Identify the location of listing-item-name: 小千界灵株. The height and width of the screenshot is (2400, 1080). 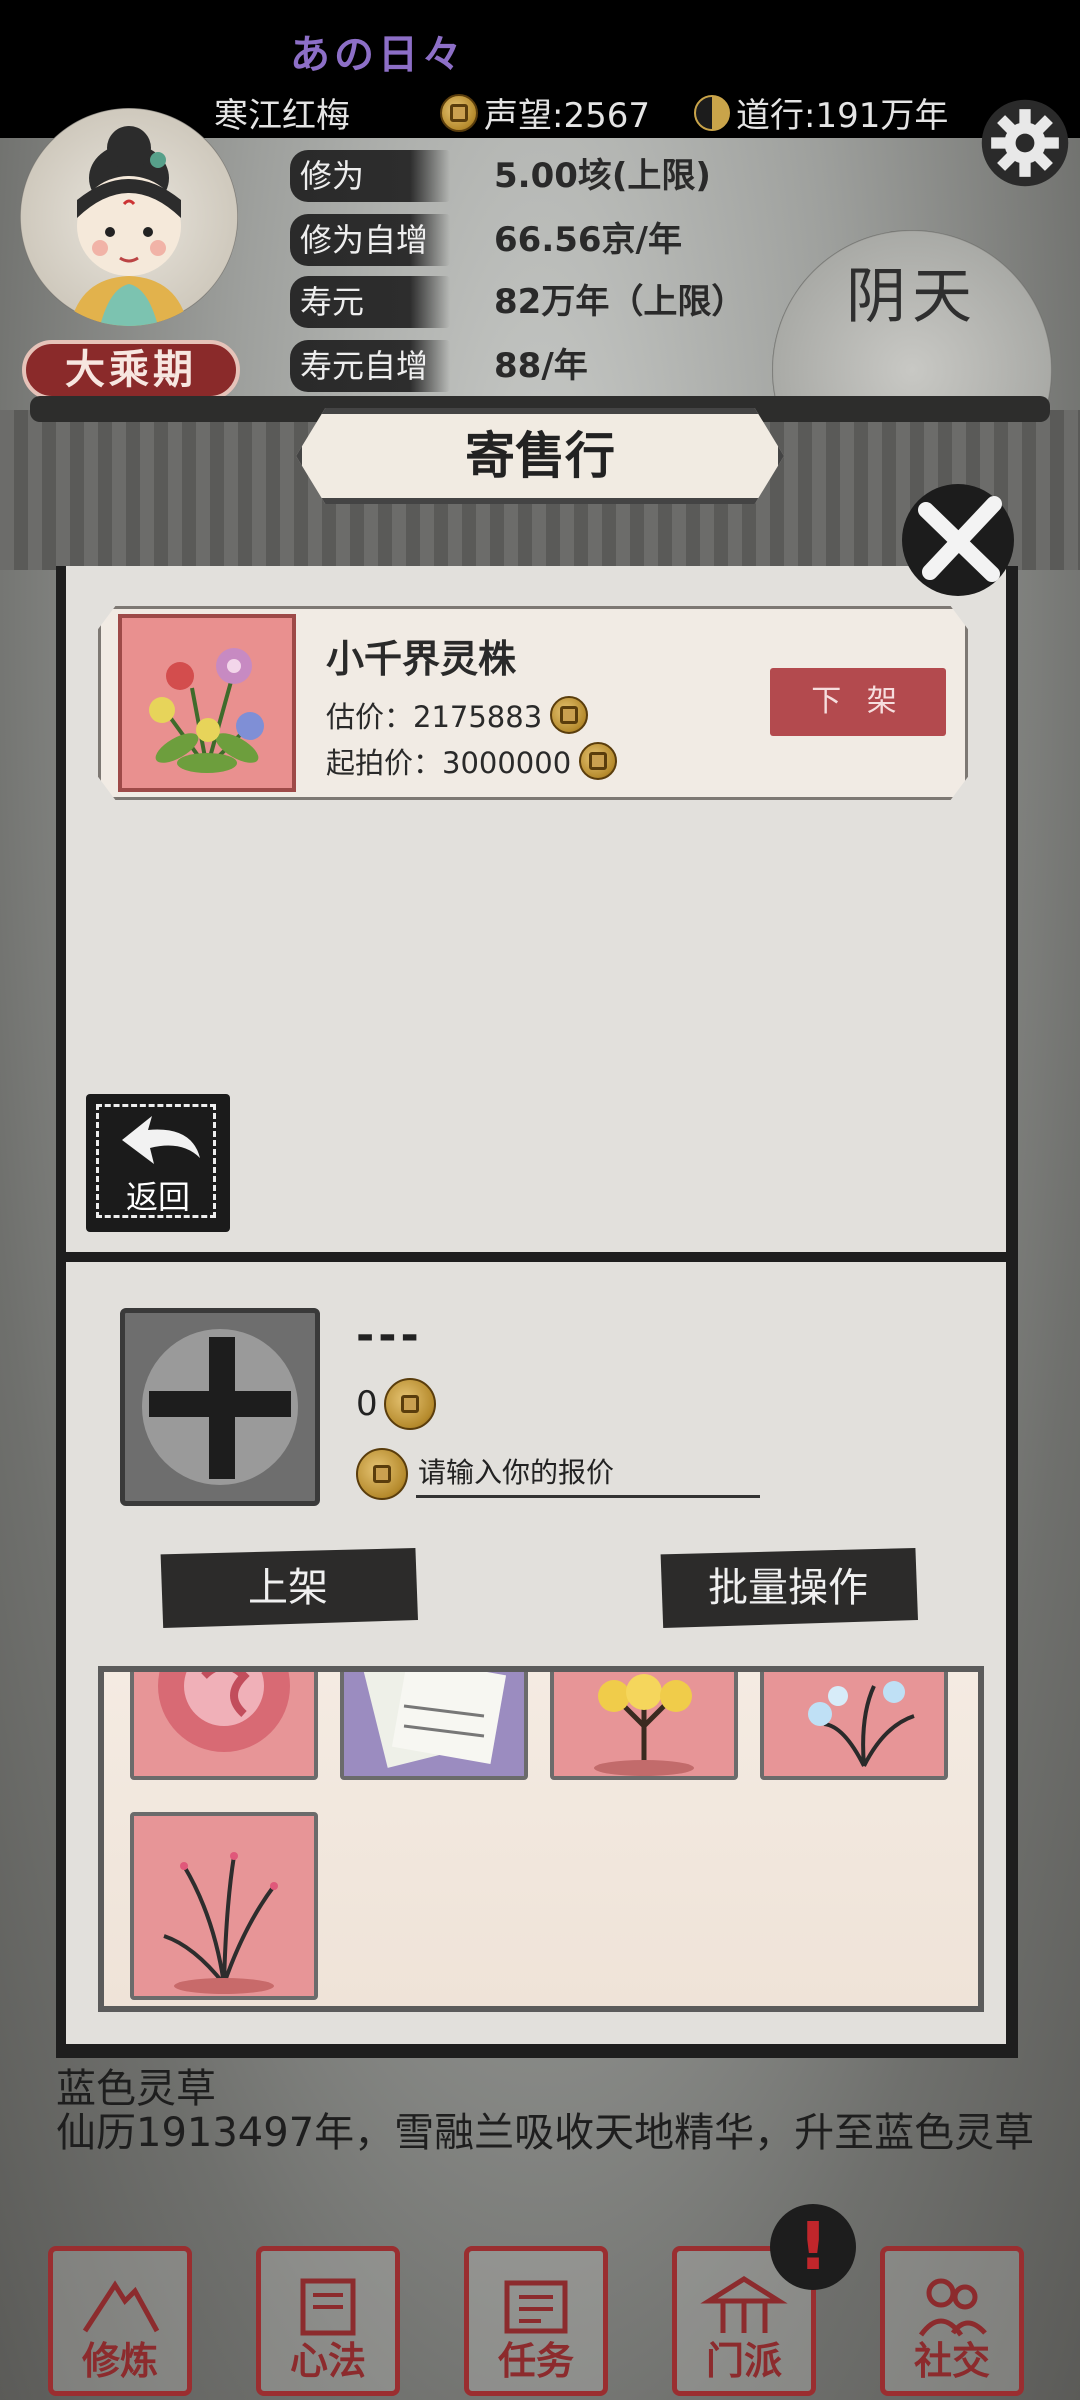
(421, 659).